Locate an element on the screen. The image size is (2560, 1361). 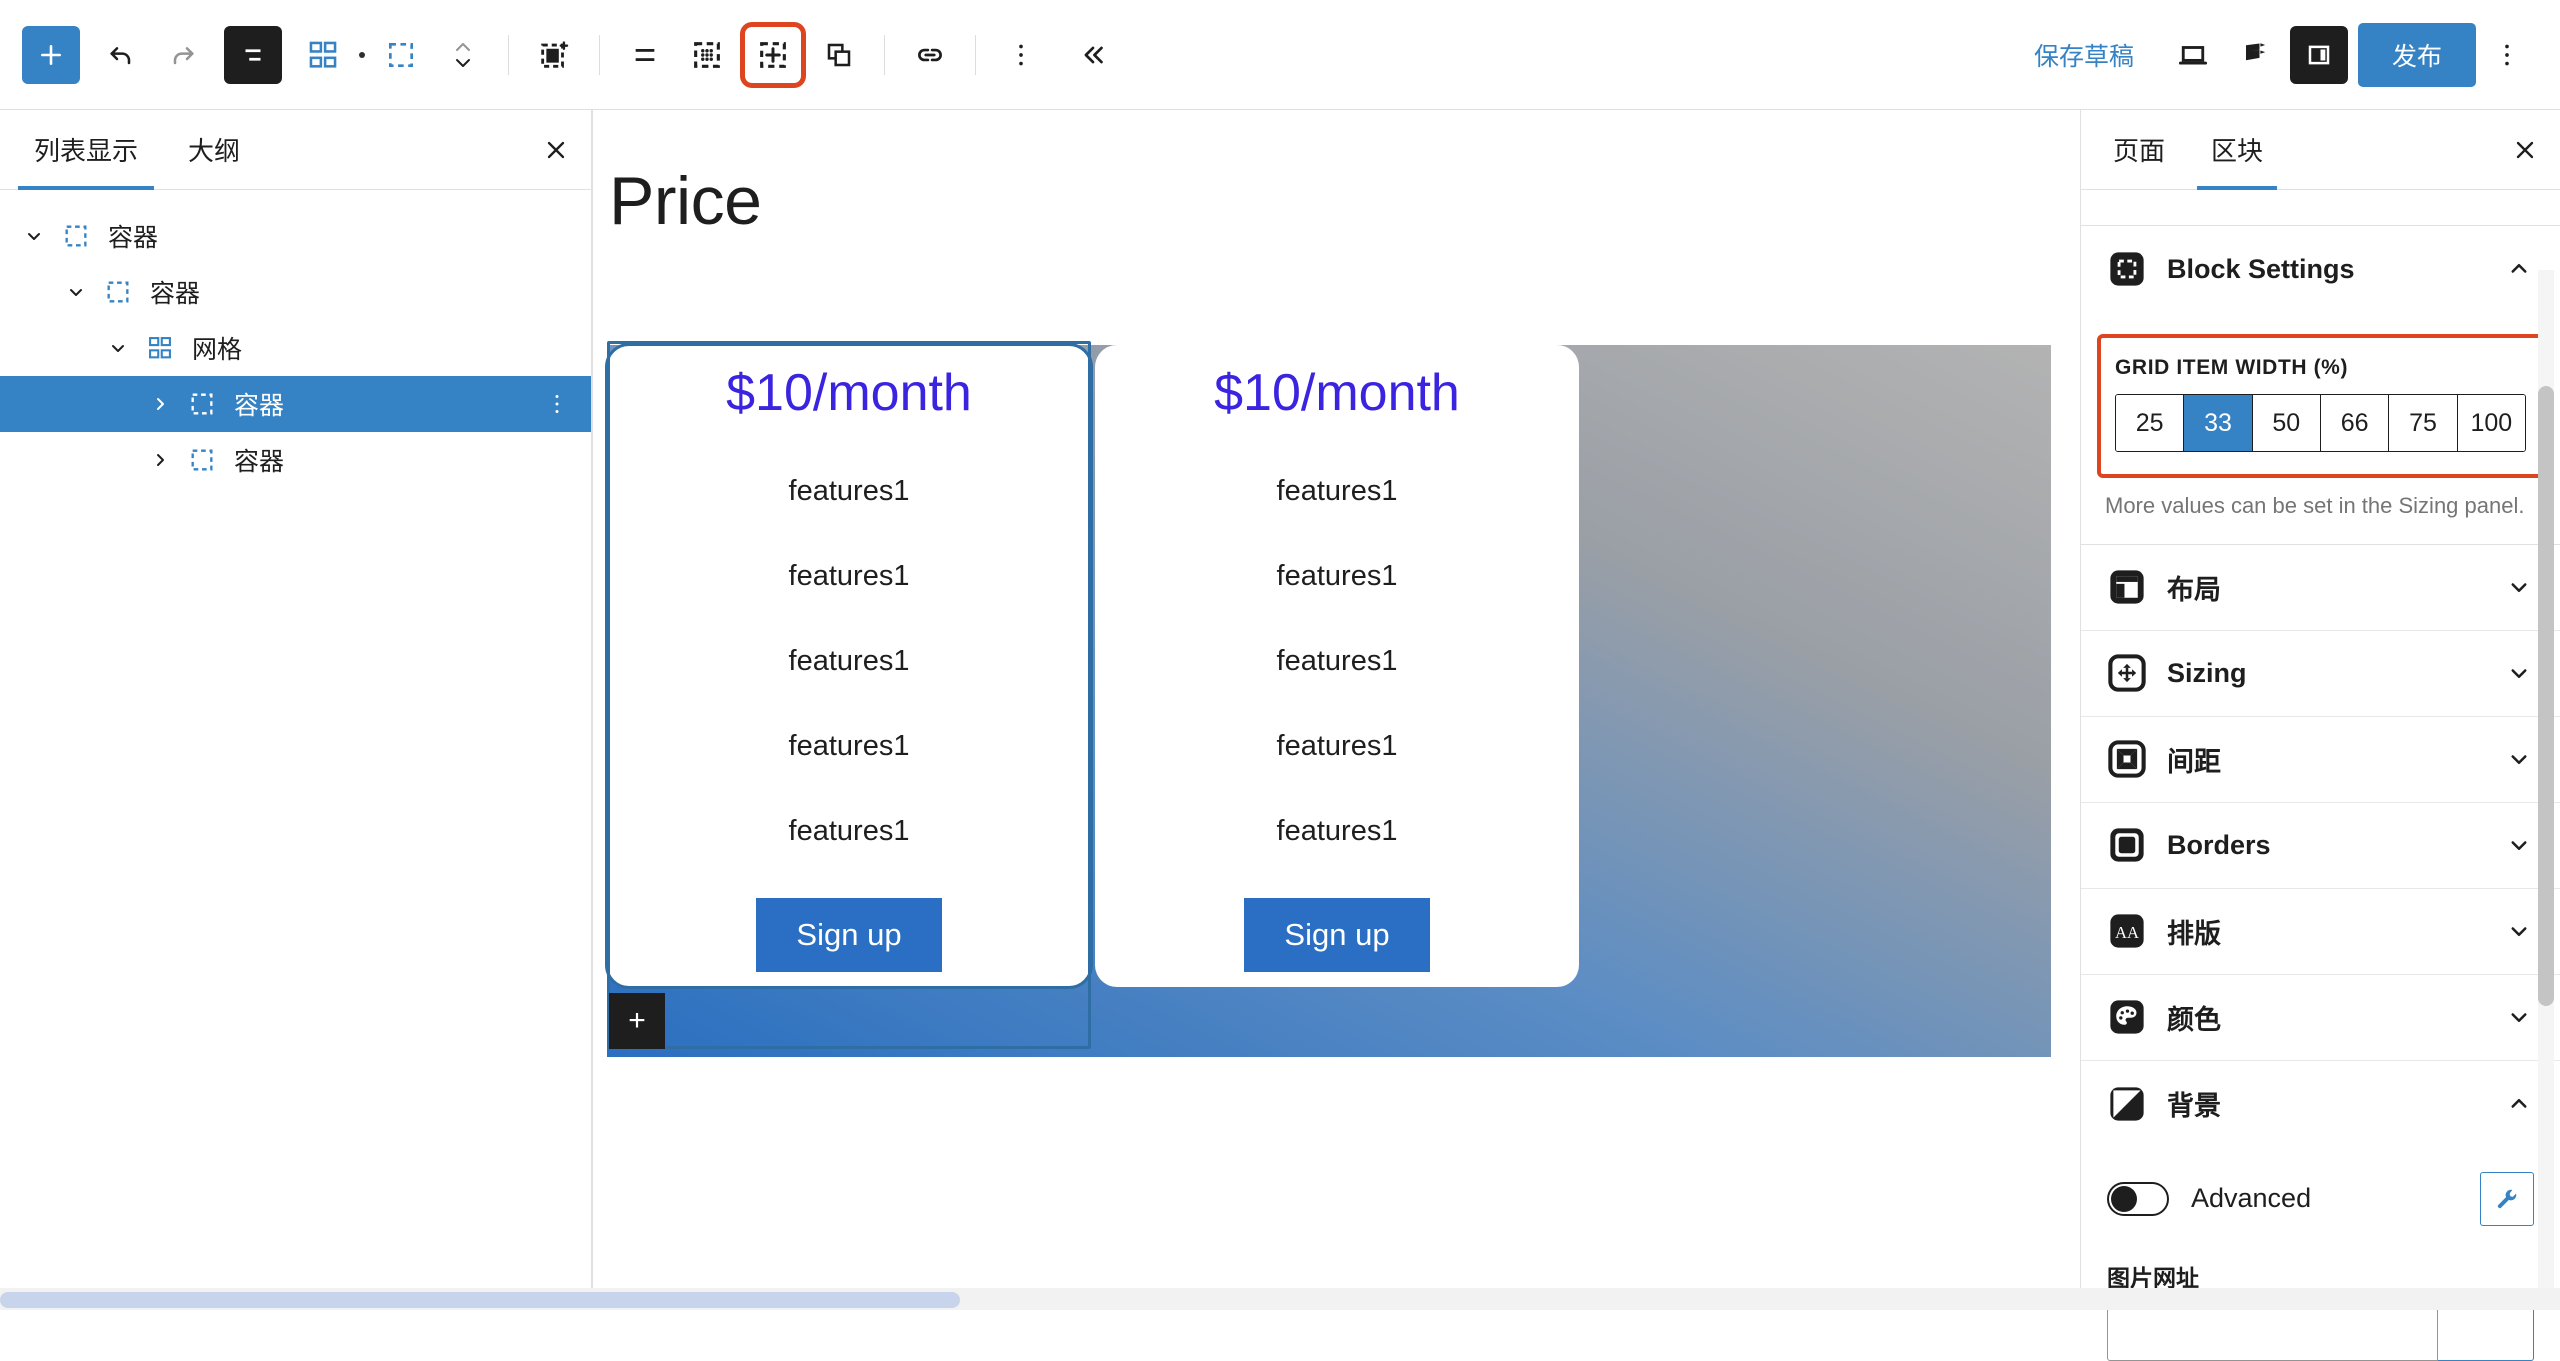
tab-block: 区块 is located at coordinates (2237, 149).